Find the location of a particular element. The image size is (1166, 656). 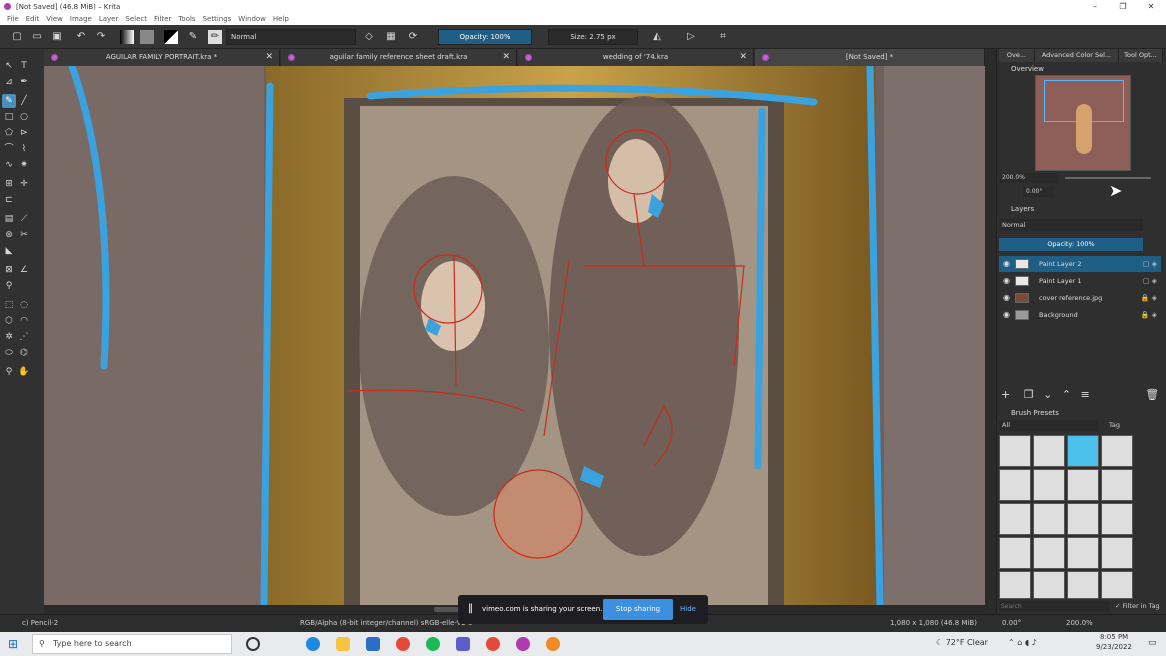

pattern-swatch-icon is located at coordinates (147, 37).